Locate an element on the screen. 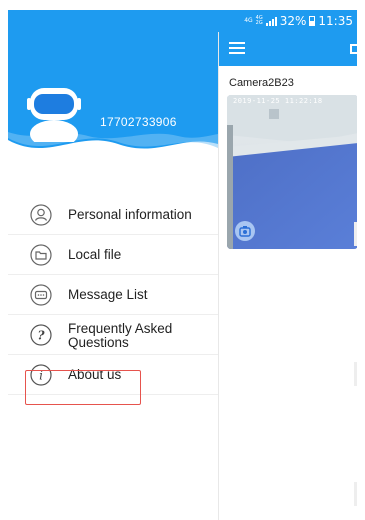 This screenshot has width=365, height=520. status-bar: 4G 4G 2G 32% 11:35 is located at coordinates (182, 21).